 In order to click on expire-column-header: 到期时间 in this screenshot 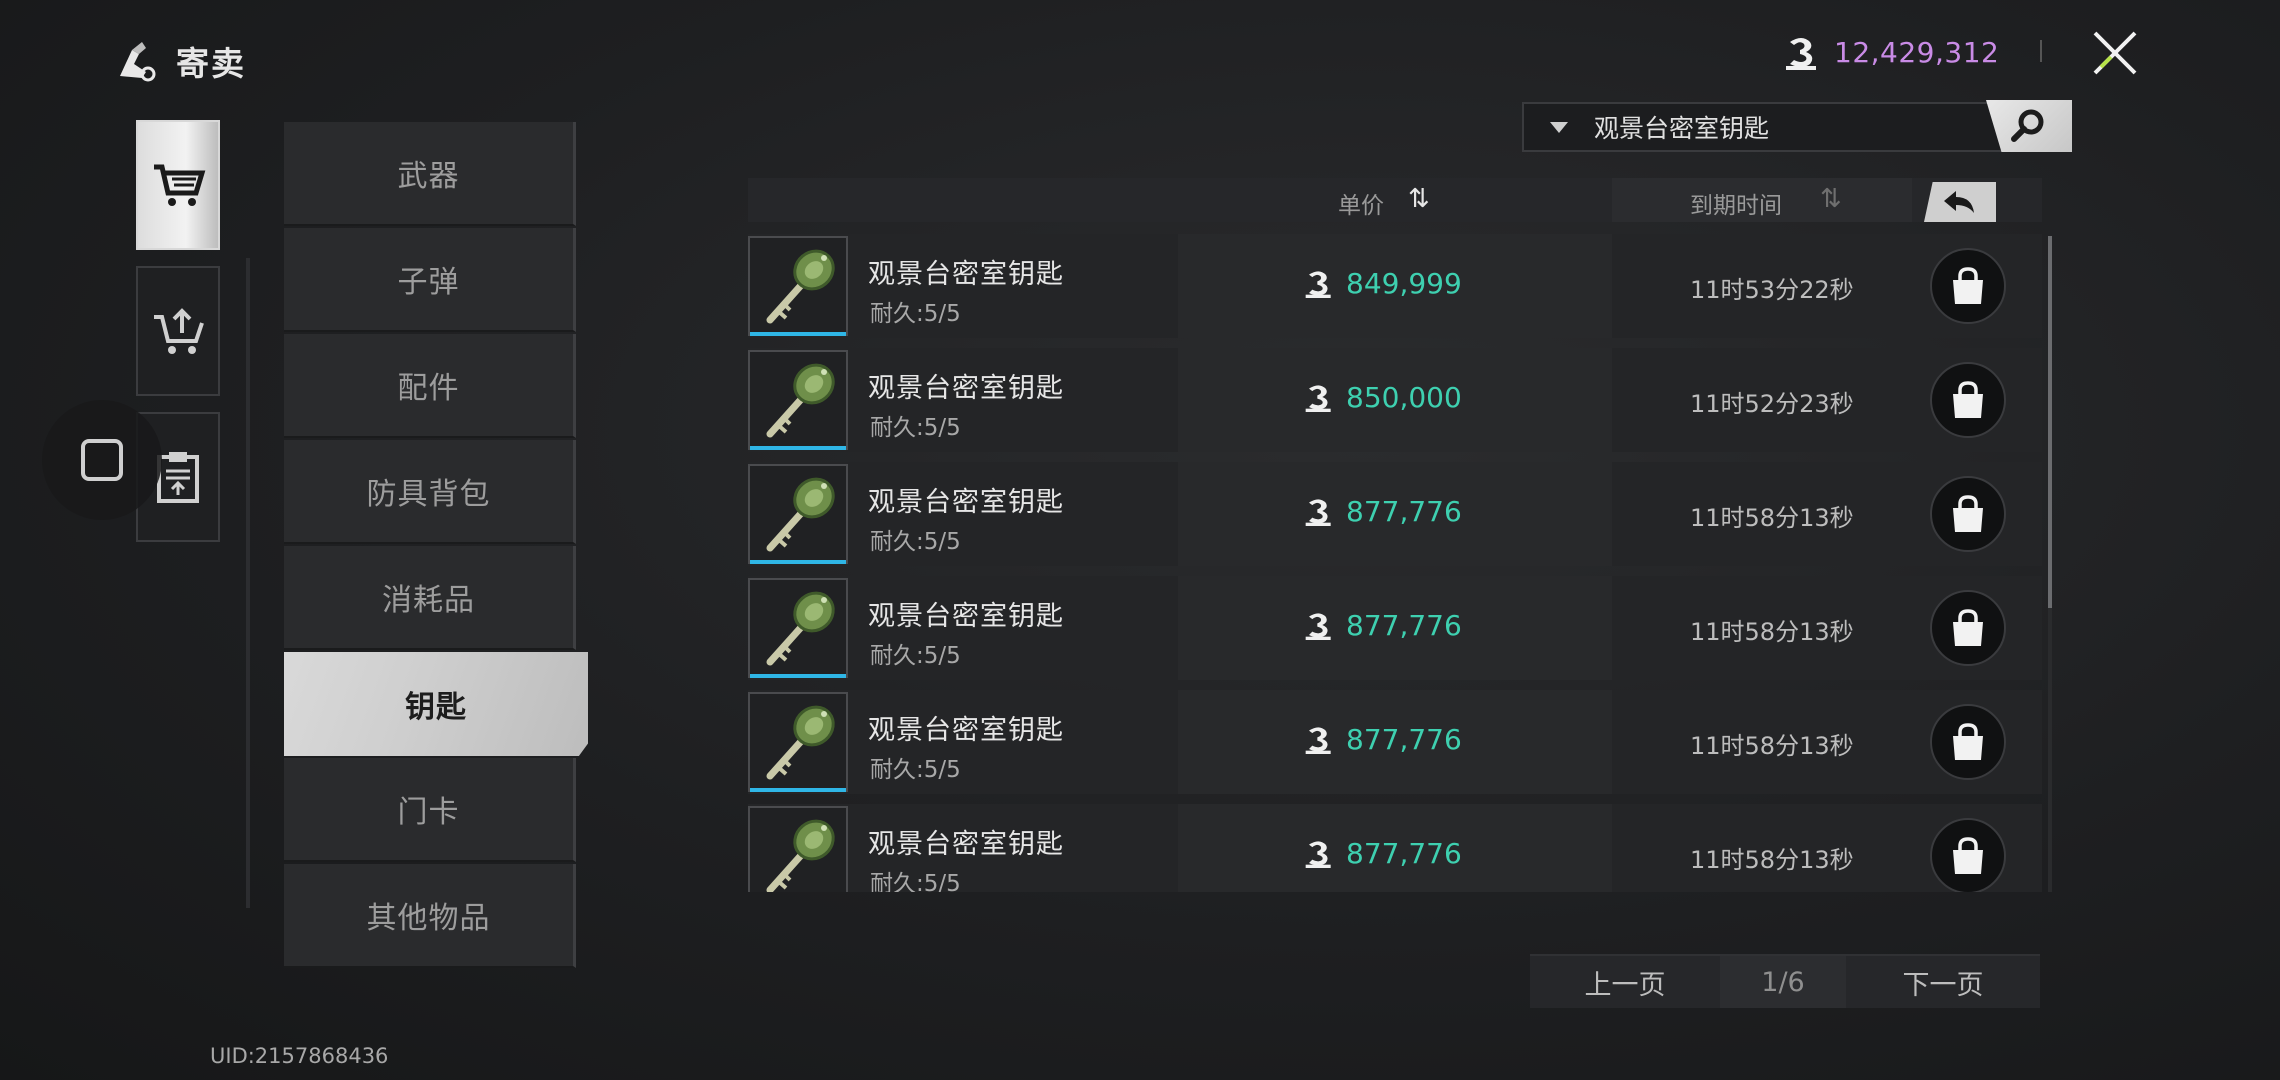, I will do `click(1736, 203)`.